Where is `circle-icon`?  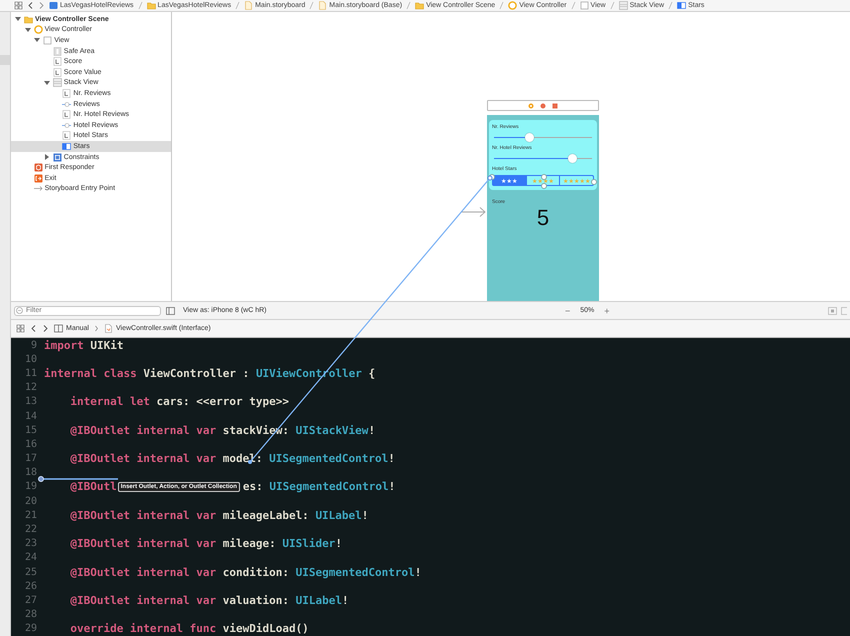
circle-icon is located at coordinates (38, 29).